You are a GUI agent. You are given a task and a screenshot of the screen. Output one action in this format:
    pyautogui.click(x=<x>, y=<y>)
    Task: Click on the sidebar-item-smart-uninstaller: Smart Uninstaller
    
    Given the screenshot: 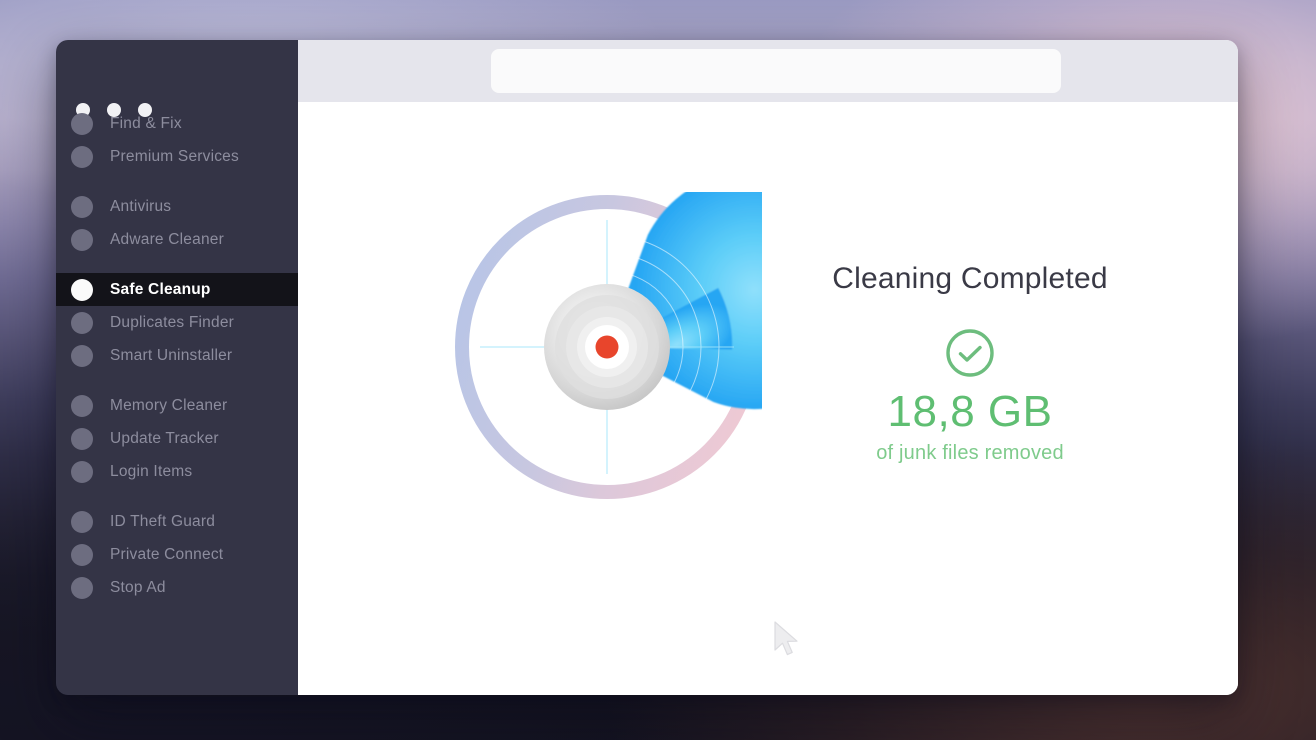 What is the action you would take?
    pyautogui.click(x=177, y=355)
    